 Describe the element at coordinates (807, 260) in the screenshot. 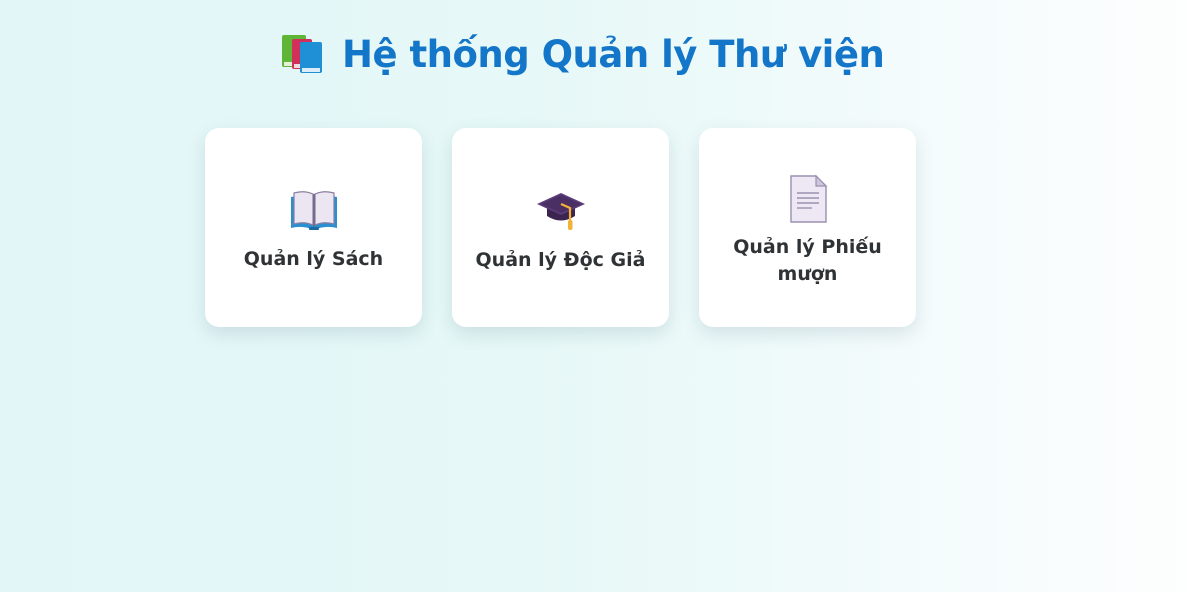

I see `manage-loan-slips-label: Quản lý Phiếu mượn` at that location.